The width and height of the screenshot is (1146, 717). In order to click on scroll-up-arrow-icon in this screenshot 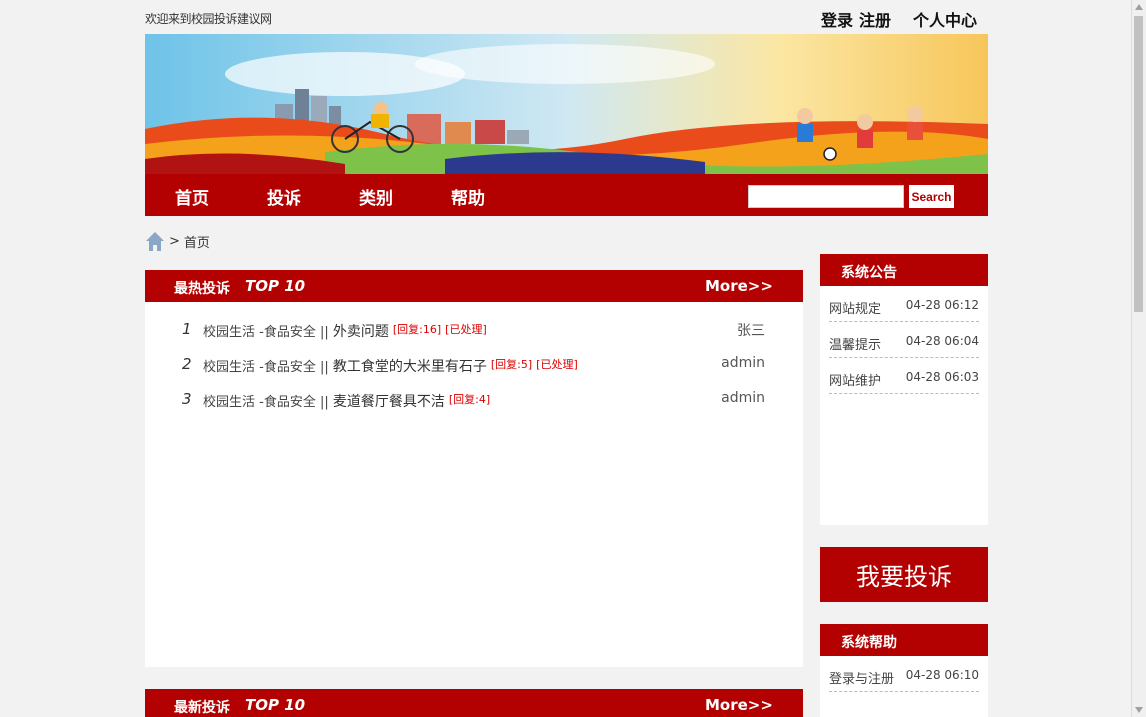, I will do `click(1139, 7)`.